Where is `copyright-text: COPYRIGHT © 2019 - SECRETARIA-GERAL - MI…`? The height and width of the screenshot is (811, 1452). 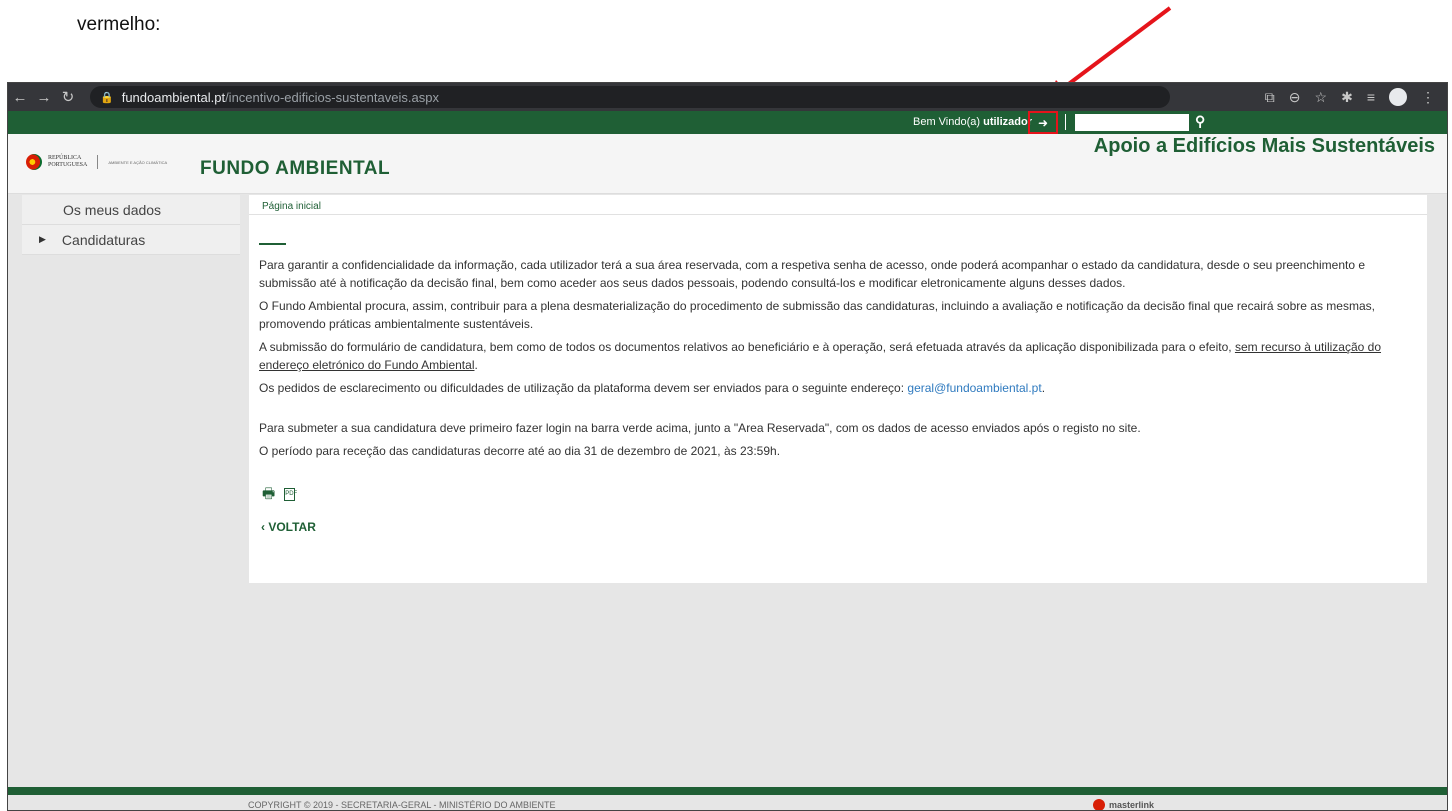
copyright-text: COPYRIGHT © 2019 - SECRETARIA-GERAL - MI… is located at coordinates (402, 805).